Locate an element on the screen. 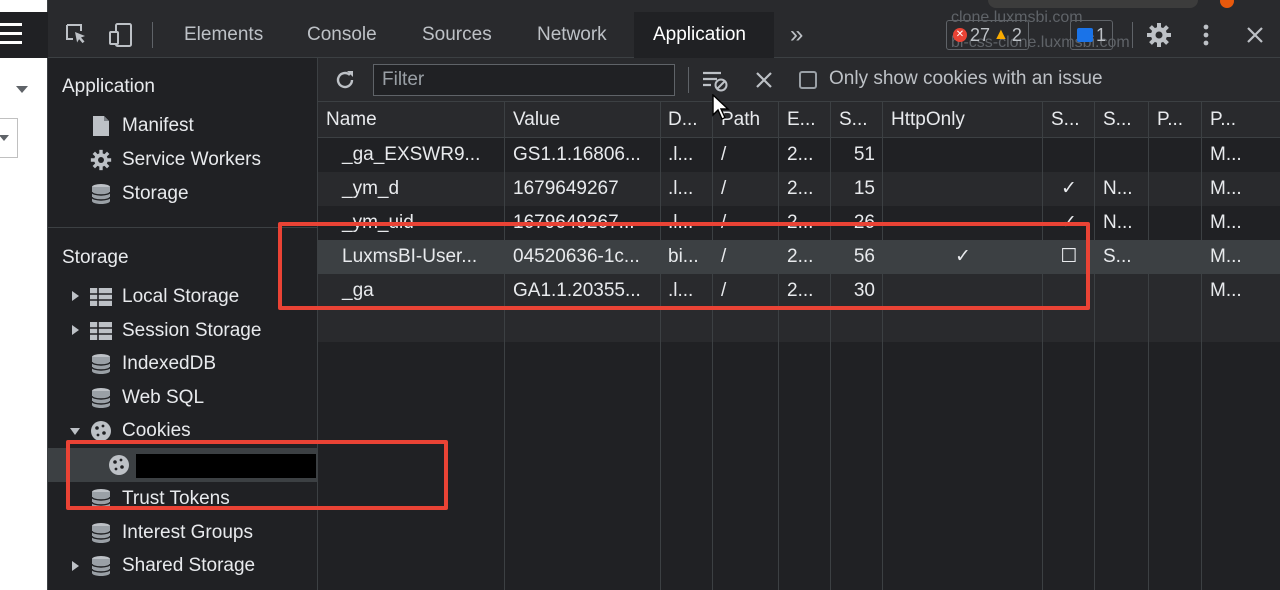 The height and width of the screenshot is (590, 1280). sidebar-item-label: Web SQL is located at coordinates (163, 397).